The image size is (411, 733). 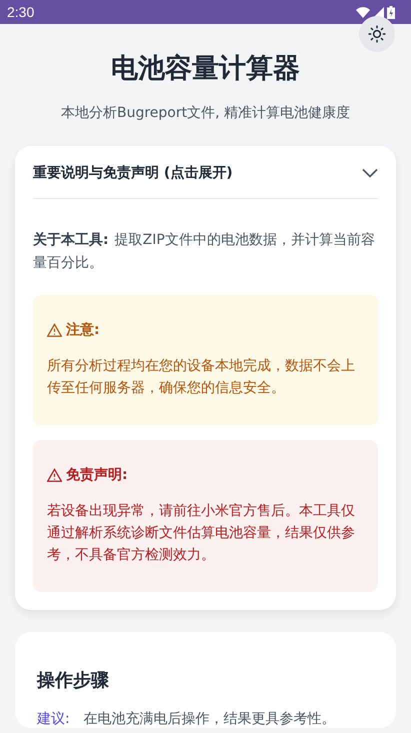 What do you see at coordinates (204, 252) in the screenshot?
I see `about-text: 关于本工具: 提取ZIP文件中的电池数据，并计算当前容量百分比。` at bounding box center [204, 252].